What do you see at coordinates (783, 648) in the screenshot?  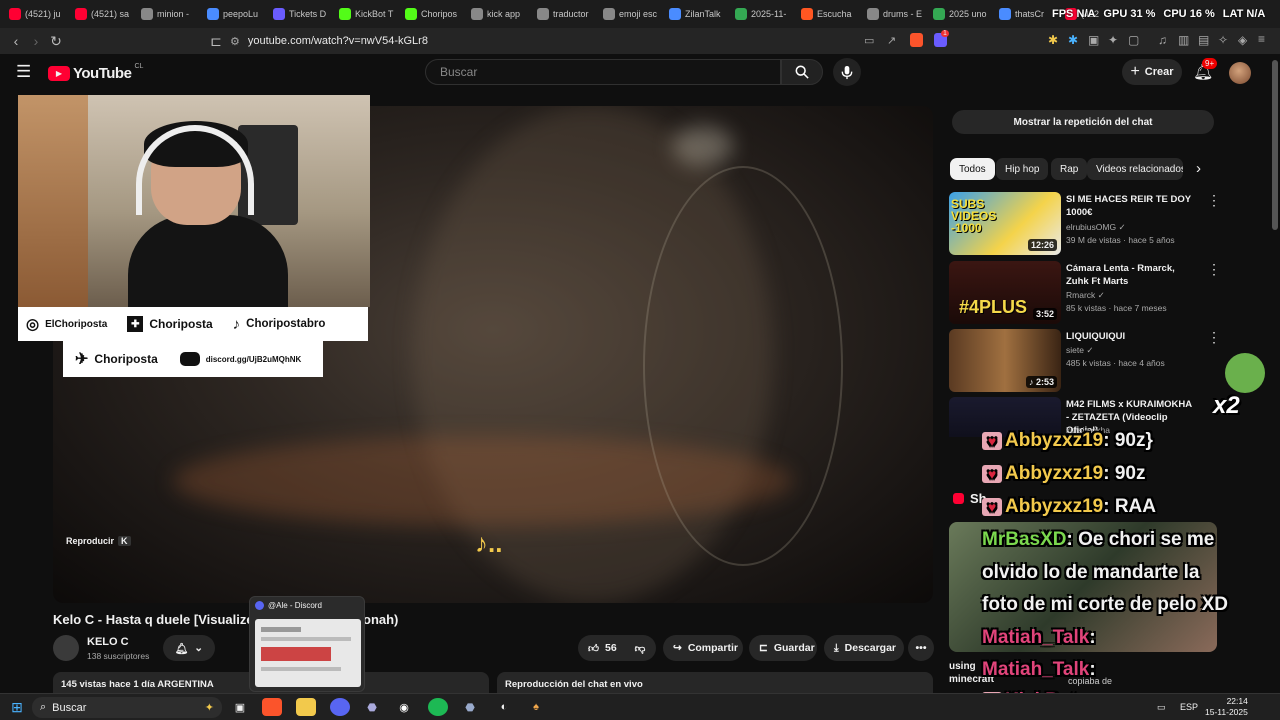 I see `save-button: ⊏ Guardar` at bounding box center [783, 648].